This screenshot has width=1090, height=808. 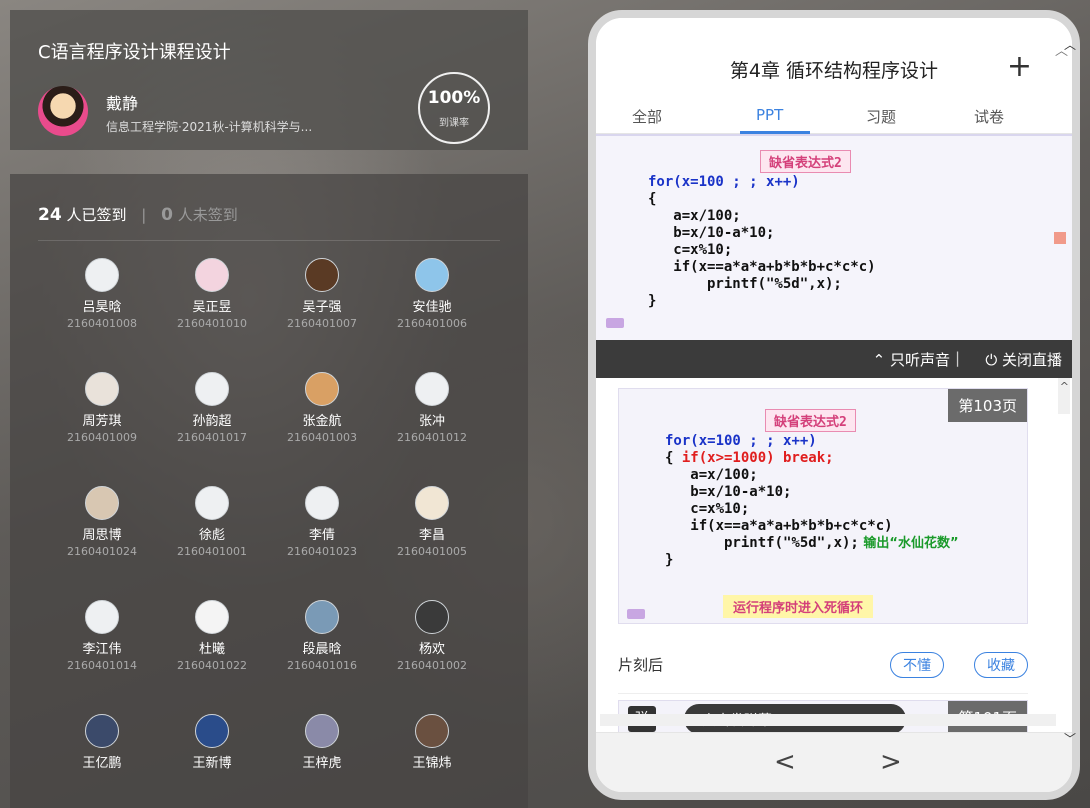 What do you see at coordinates (269, 240) in the screenshot?
I see `divider` at bounding box center [269, 240].